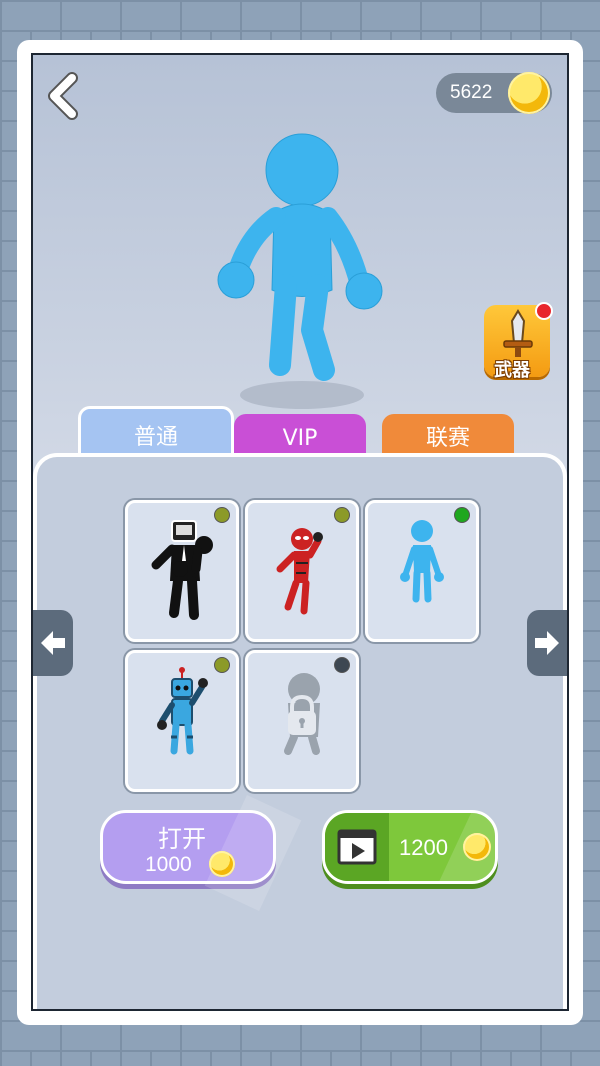 Image resolution: width=600 pixels, height=1066 pixels. I want to click on tab-normal: 普通, so click(156, 432).